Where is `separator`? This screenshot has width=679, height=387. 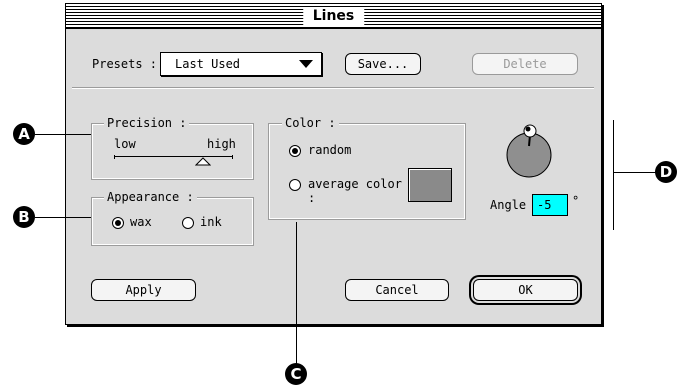
separator is located at coordinates (333, 88).